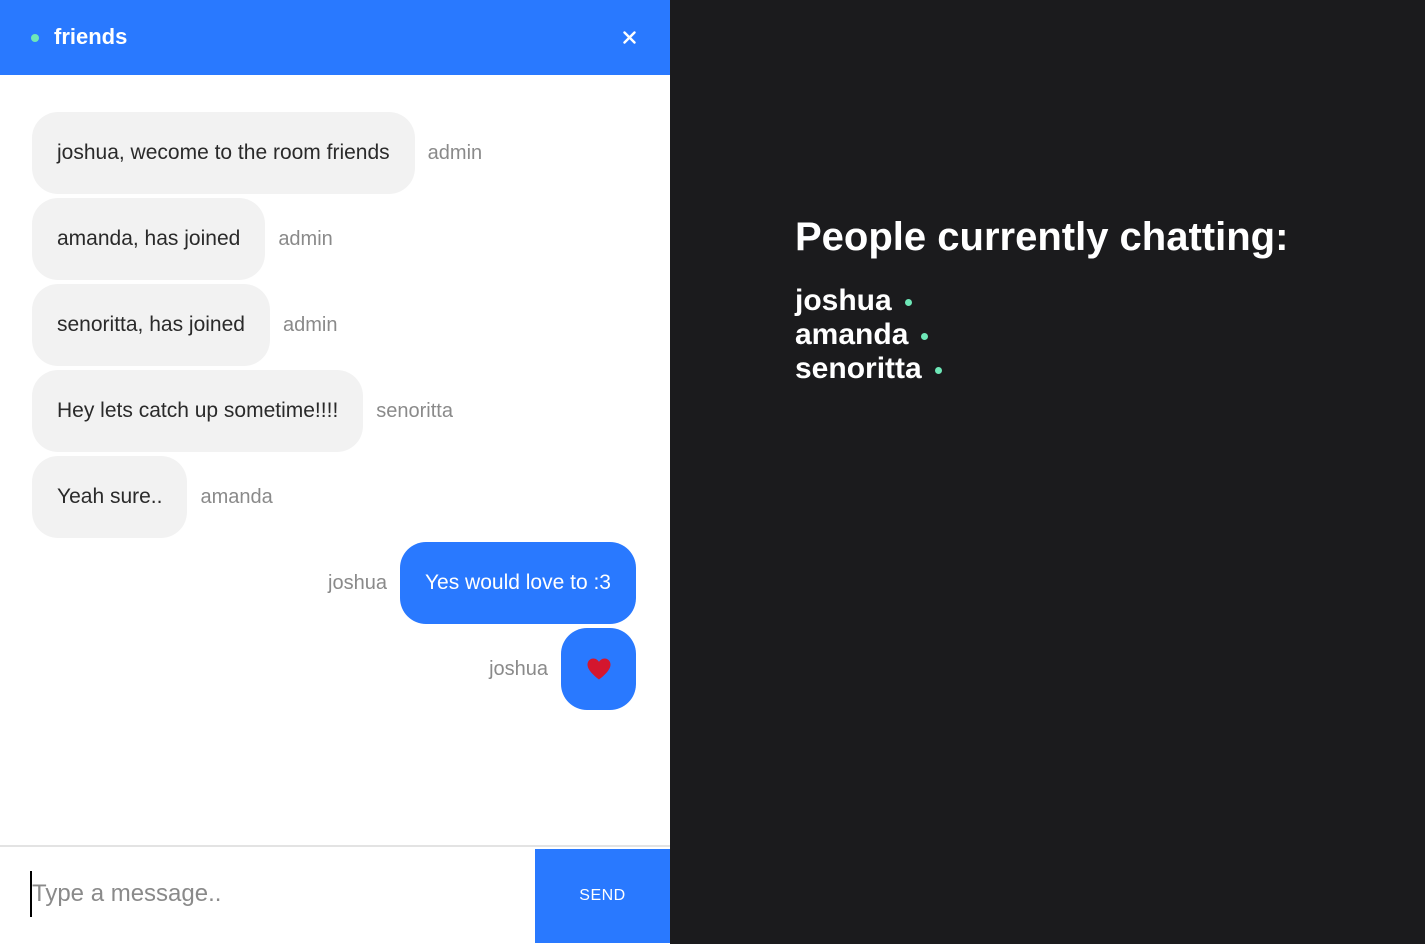 This screenshot has width=1425, height=944. I want to click on close-button, so click(629, 37).